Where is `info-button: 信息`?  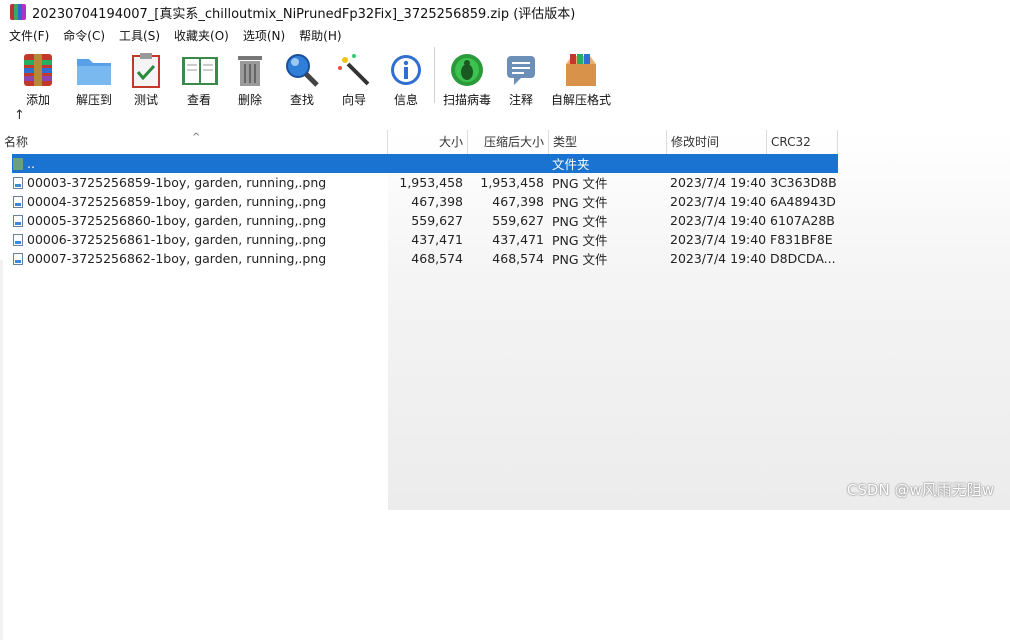
info-button: 信息 is located at coordinates (406, 77).